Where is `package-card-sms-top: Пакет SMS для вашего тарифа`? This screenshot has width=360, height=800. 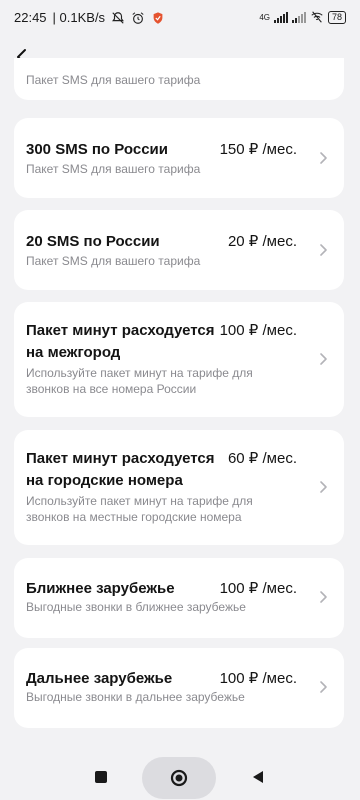 package-card-sms-top: Пакет SMS для вашего тарифа is located at coordinates (179, 79).